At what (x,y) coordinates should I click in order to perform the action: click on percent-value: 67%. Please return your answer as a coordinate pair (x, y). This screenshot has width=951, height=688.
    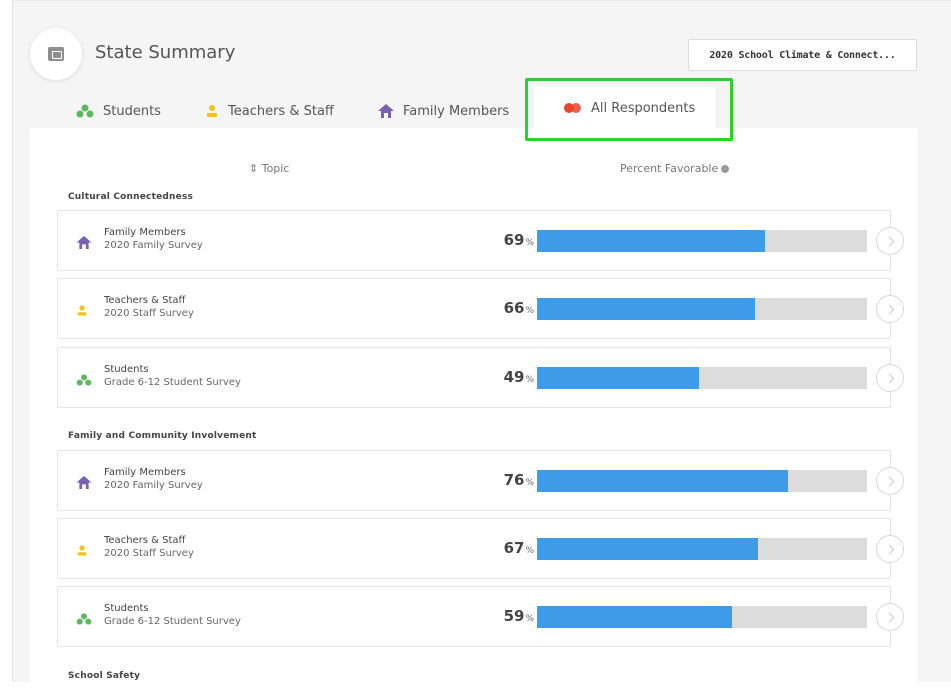
    Looking at the image, I should click on (518, 548).